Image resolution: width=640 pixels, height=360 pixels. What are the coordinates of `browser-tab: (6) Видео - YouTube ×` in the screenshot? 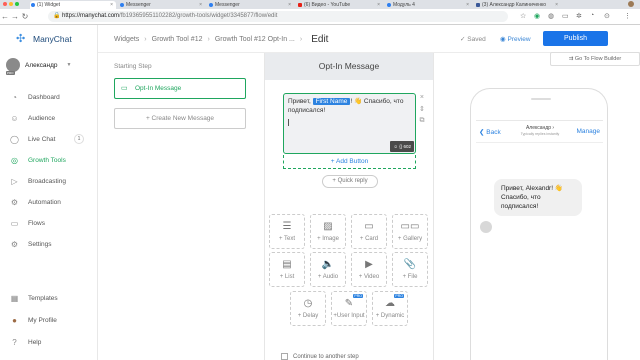 It's located at (340, 5).